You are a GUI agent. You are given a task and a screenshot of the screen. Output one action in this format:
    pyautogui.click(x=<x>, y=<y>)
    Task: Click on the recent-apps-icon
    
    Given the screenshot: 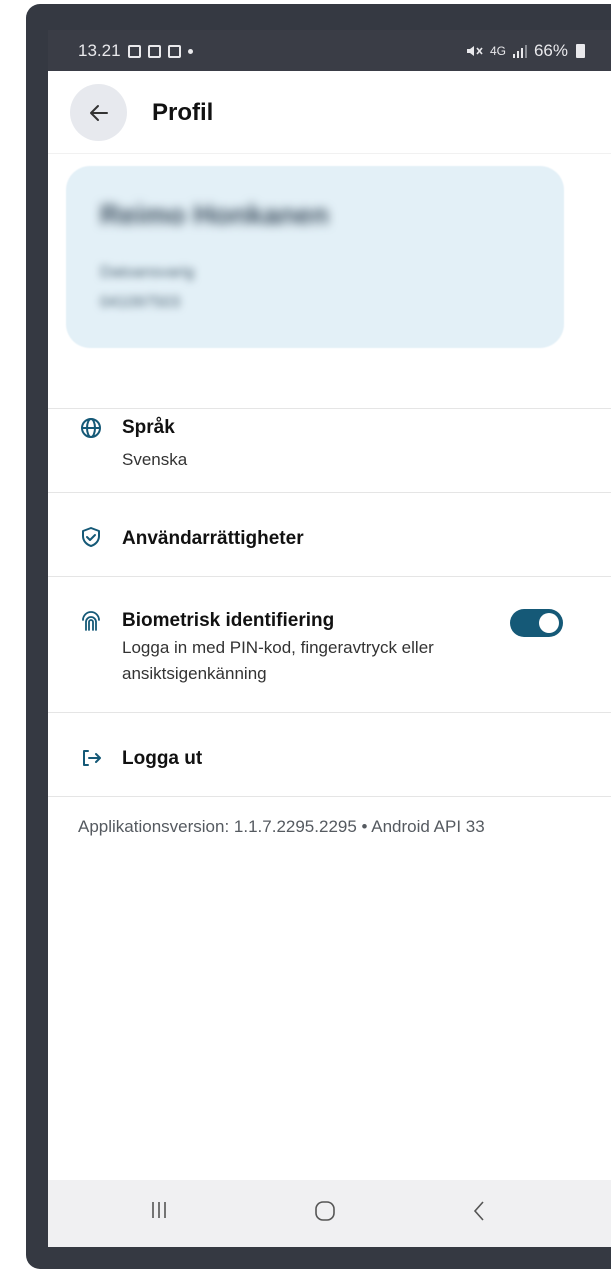 What is the action you would take?
    pyautogui.click(x=159, y=1210)
    